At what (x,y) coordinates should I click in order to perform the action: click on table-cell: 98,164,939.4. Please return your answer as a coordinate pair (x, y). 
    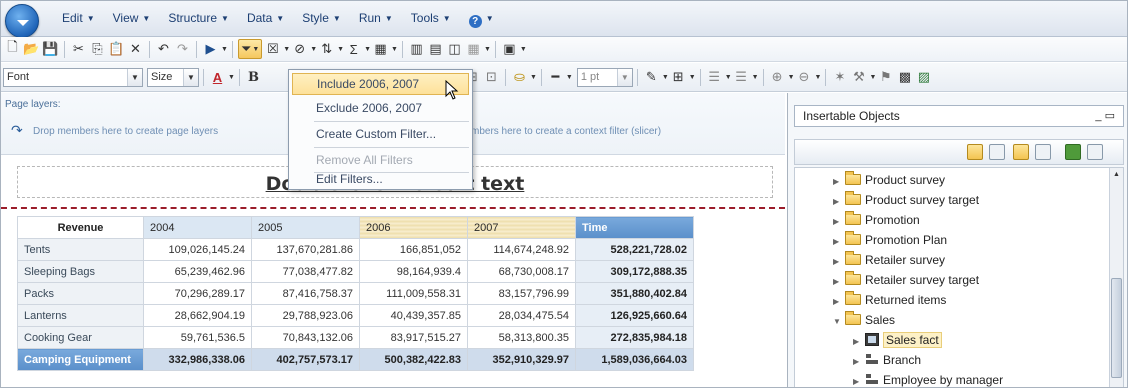
    Looking at the image, I should click on (413, 271).